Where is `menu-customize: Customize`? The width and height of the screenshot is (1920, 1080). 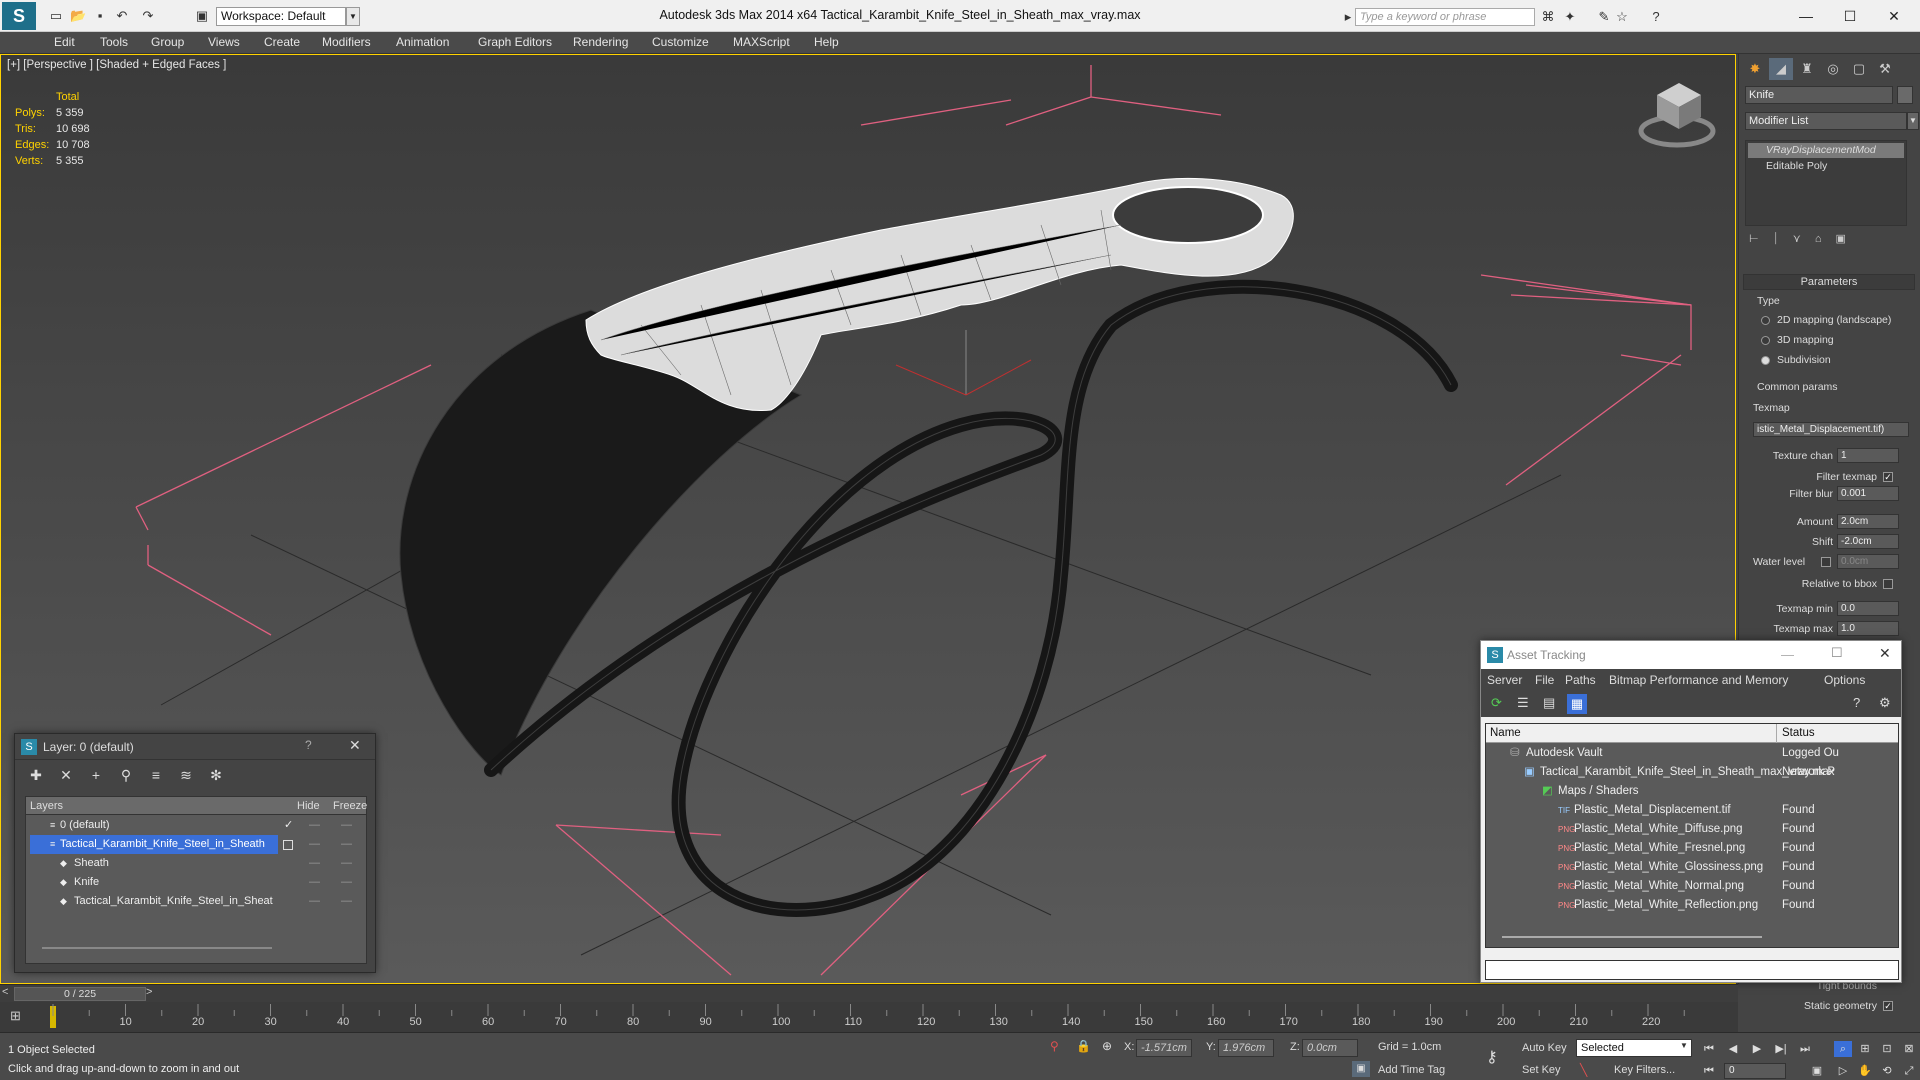 menu-customize: Customize is located at coordinates (680, 42).